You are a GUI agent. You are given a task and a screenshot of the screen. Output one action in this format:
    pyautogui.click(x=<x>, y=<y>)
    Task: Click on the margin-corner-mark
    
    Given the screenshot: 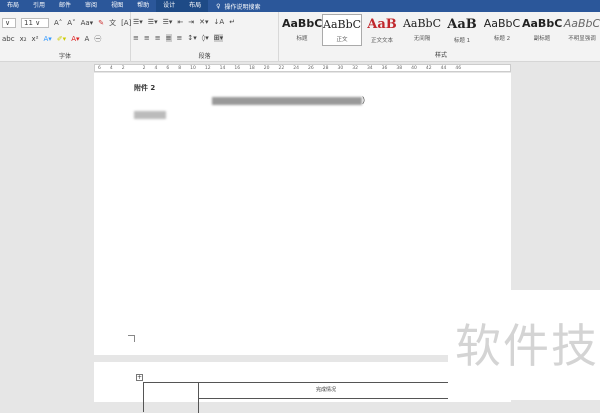 What is the action you would take?
    pyautogui.click(x=131, y=338)
    